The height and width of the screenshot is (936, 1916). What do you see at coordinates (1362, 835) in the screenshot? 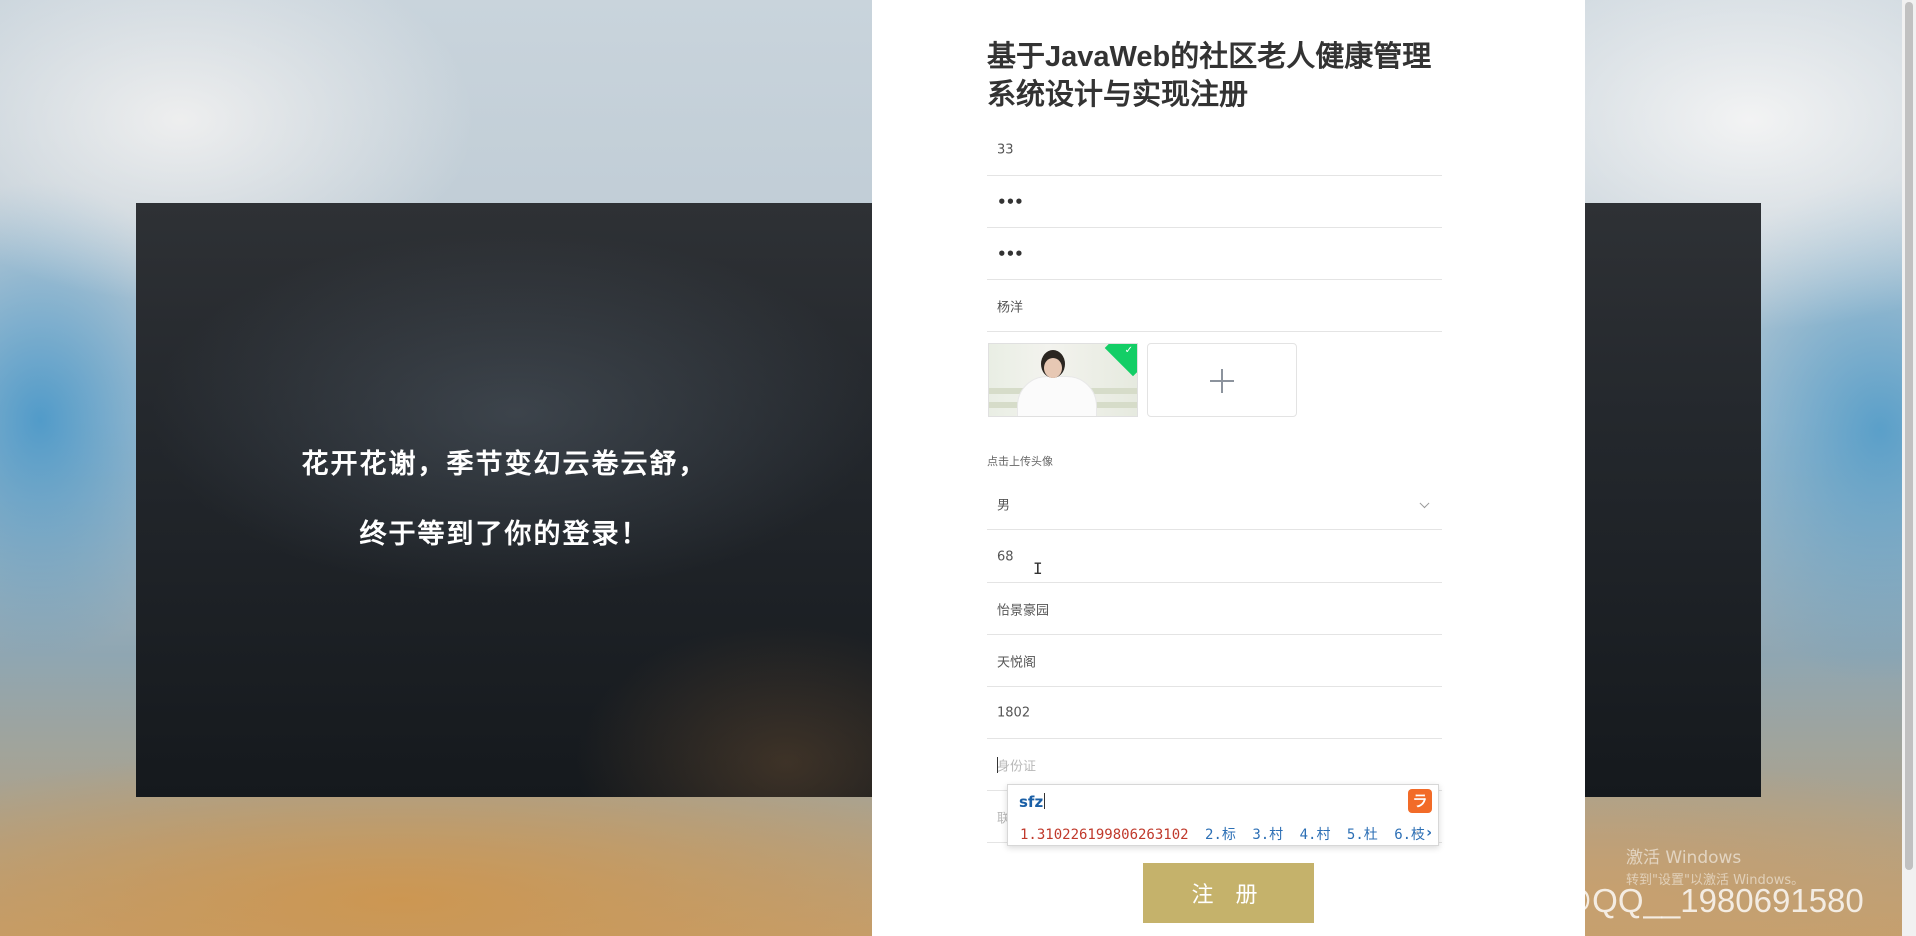
I see `ime-candidate: 5.杜` at bounding box center [1362, 835].